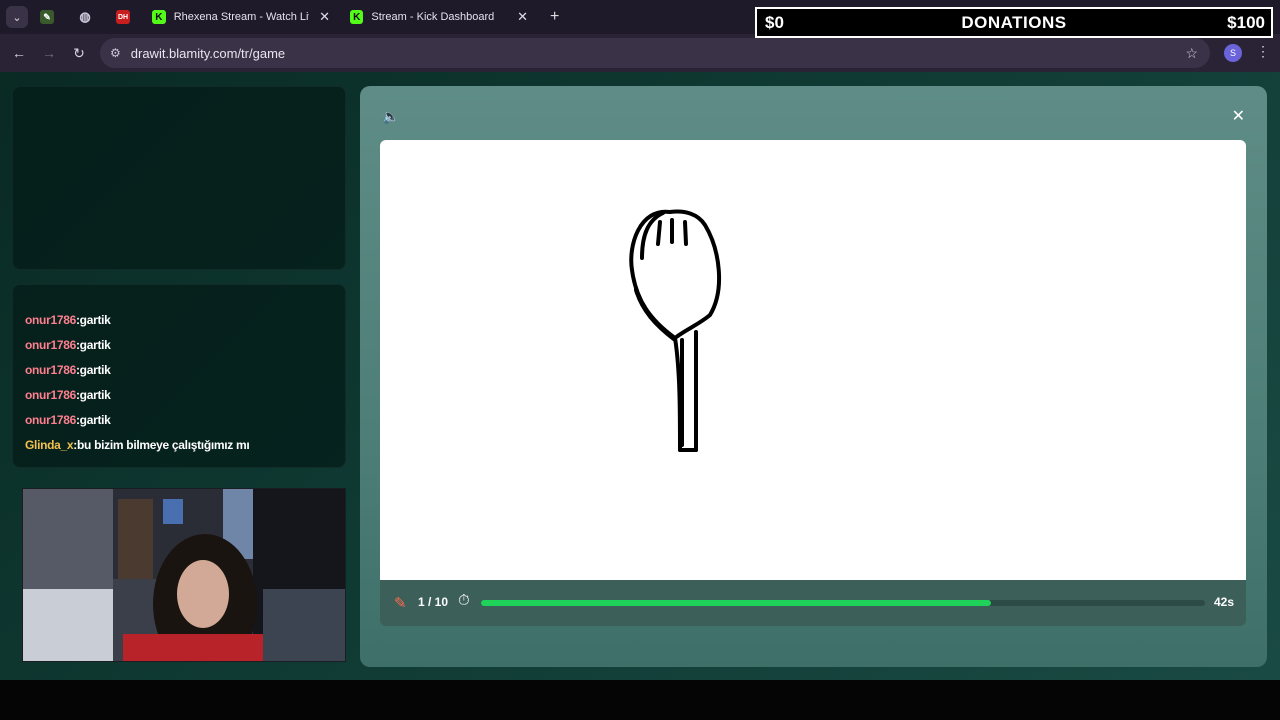 Image resolution: width=1280 pixels, height=720 pixels. Describe the element at coordinates (208, 53) in the screenshot. I see `url-text: drawit.blamity.com/tr/game` at that location.